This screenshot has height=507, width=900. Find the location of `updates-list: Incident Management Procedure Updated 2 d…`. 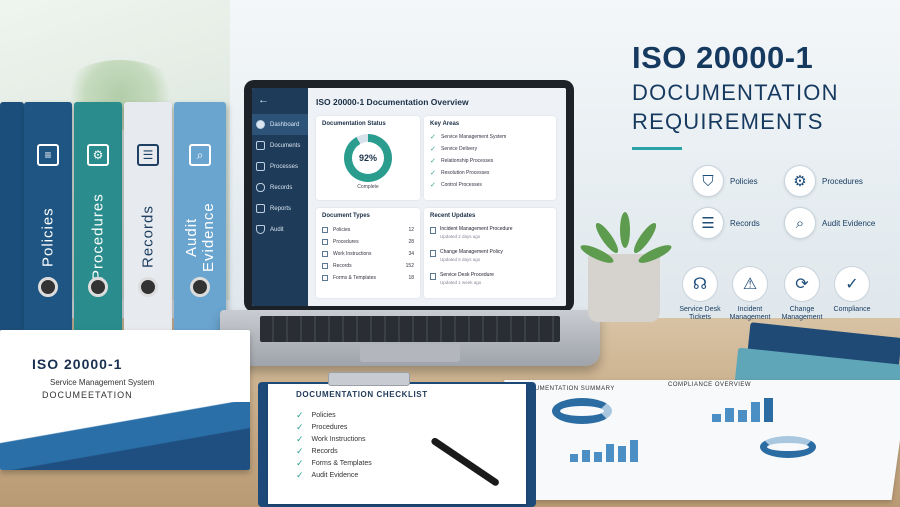

updates-list: Incident Management Procedure Updated 2 d… is located at coordinates (490, 255).